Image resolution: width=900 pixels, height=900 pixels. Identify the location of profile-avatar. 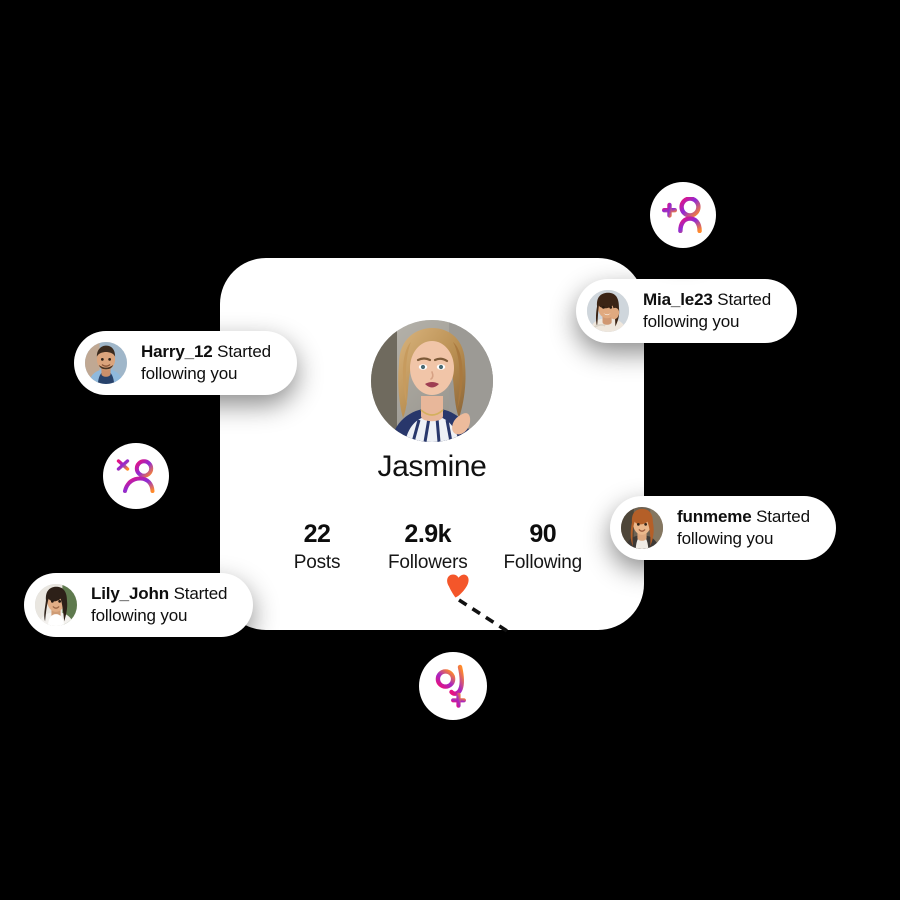
(432, 381).